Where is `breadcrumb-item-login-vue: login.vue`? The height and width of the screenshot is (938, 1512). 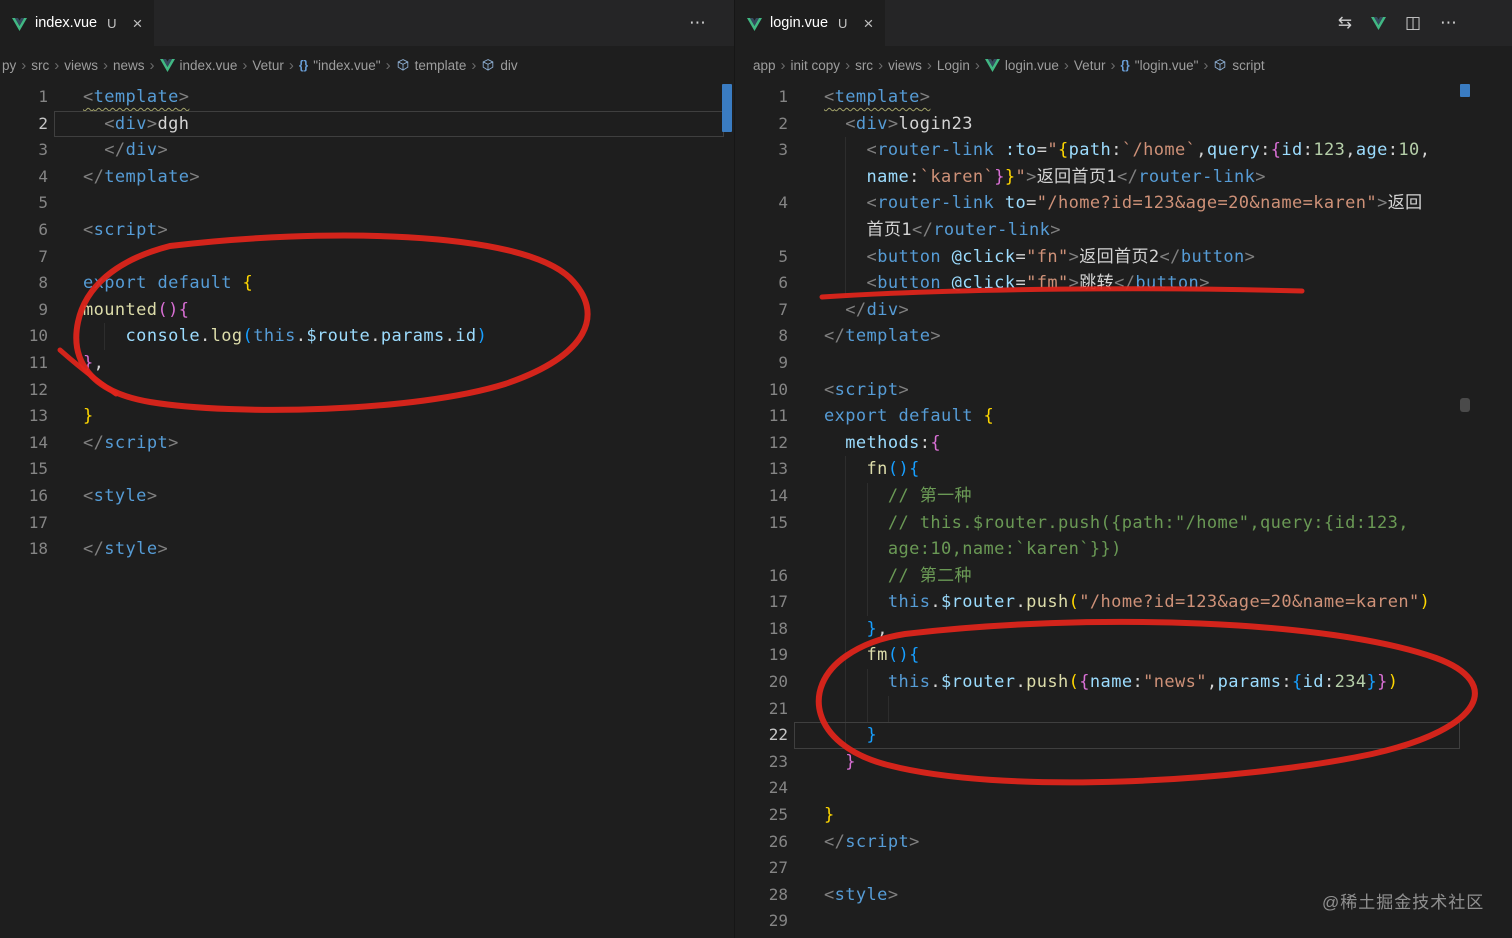 breadcrumb-item-login-vue: login.vue is located at coordinates (1021, 65).